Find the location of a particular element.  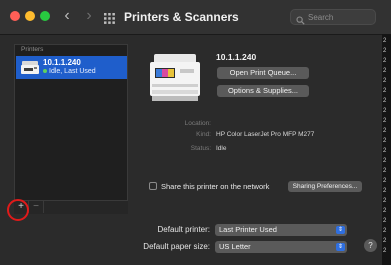

list-controls: + − is located at coordinates (71, 207).